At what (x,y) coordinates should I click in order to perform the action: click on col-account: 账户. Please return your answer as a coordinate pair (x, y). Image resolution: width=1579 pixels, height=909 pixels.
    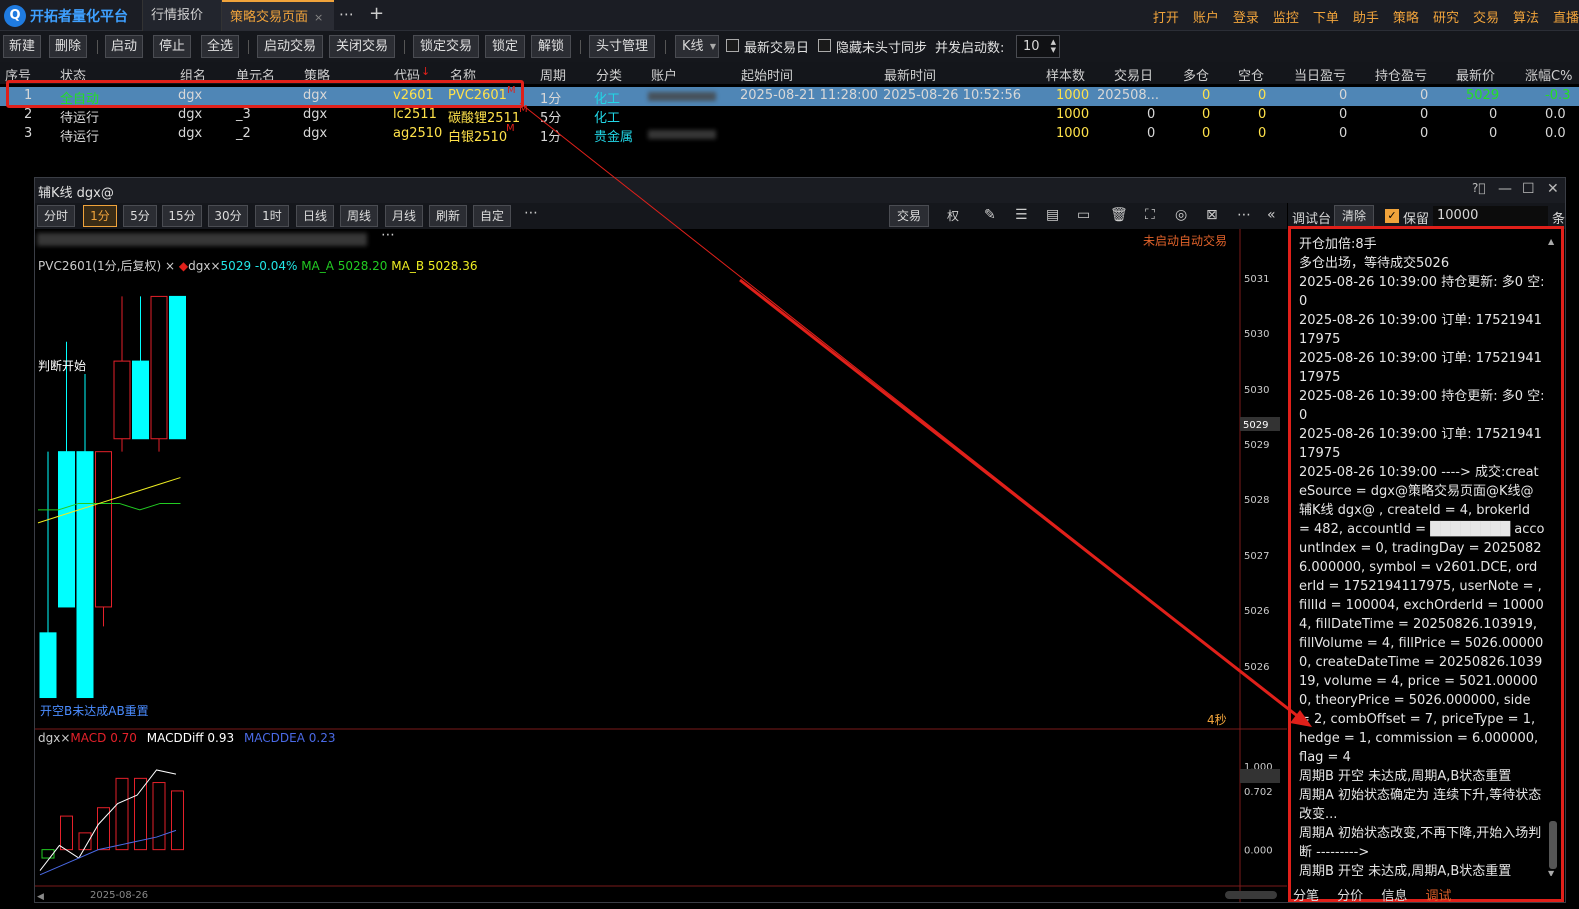
    Looking at the image, I should click on (664, 74).